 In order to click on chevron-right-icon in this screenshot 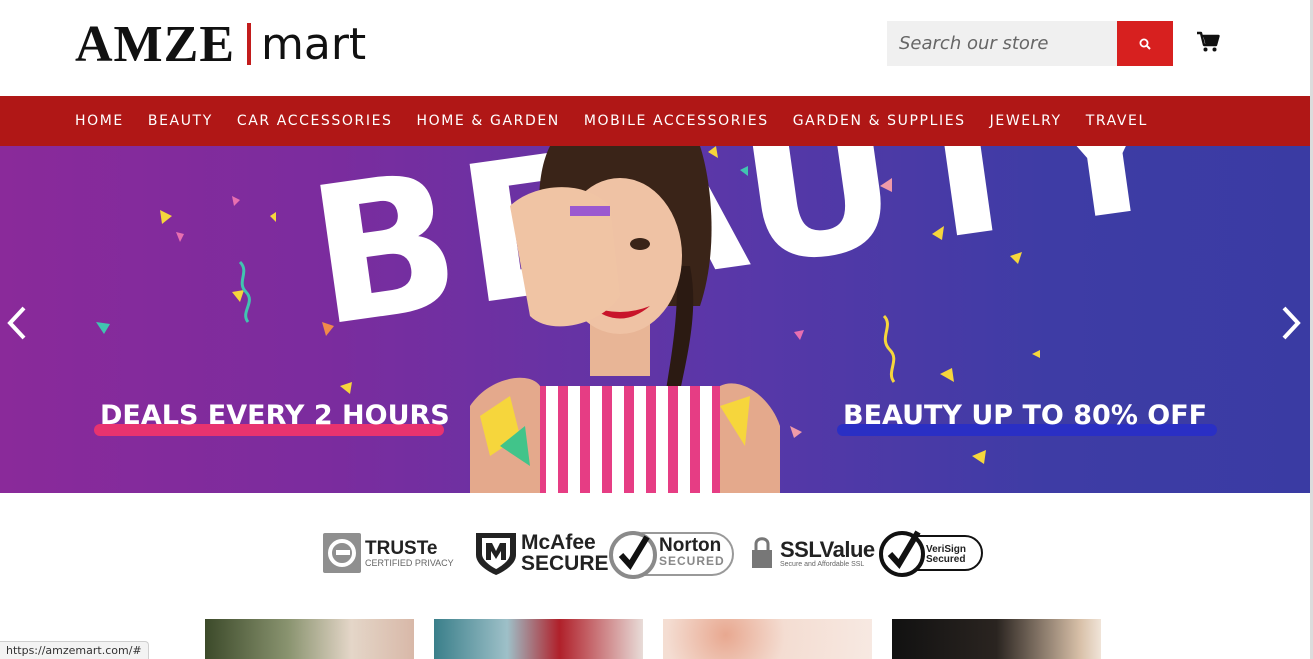, I will do `click(1291, 323)`.